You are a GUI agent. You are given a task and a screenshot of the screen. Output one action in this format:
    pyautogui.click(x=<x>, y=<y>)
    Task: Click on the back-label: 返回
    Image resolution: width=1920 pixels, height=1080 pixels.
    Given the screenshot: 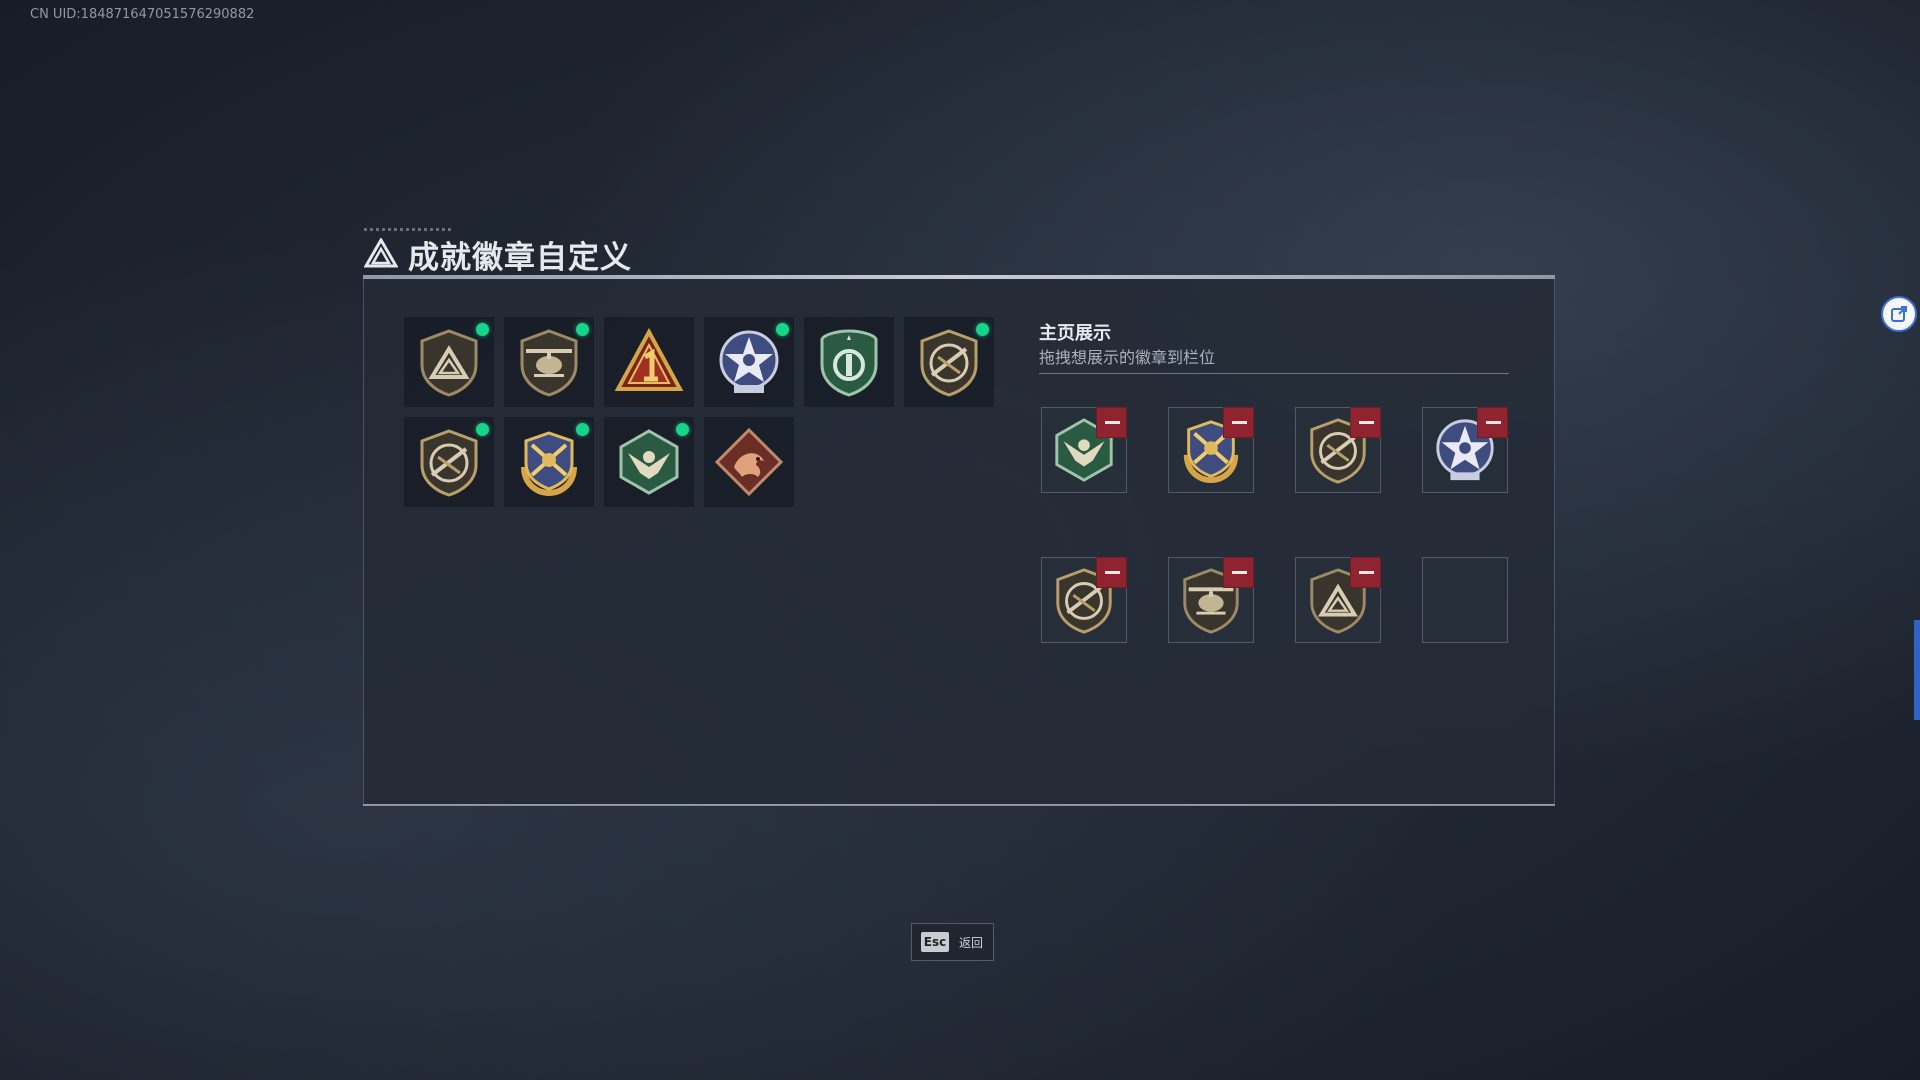 What is the action you would take?
    pyautogui.click(x=971, y=943)
    